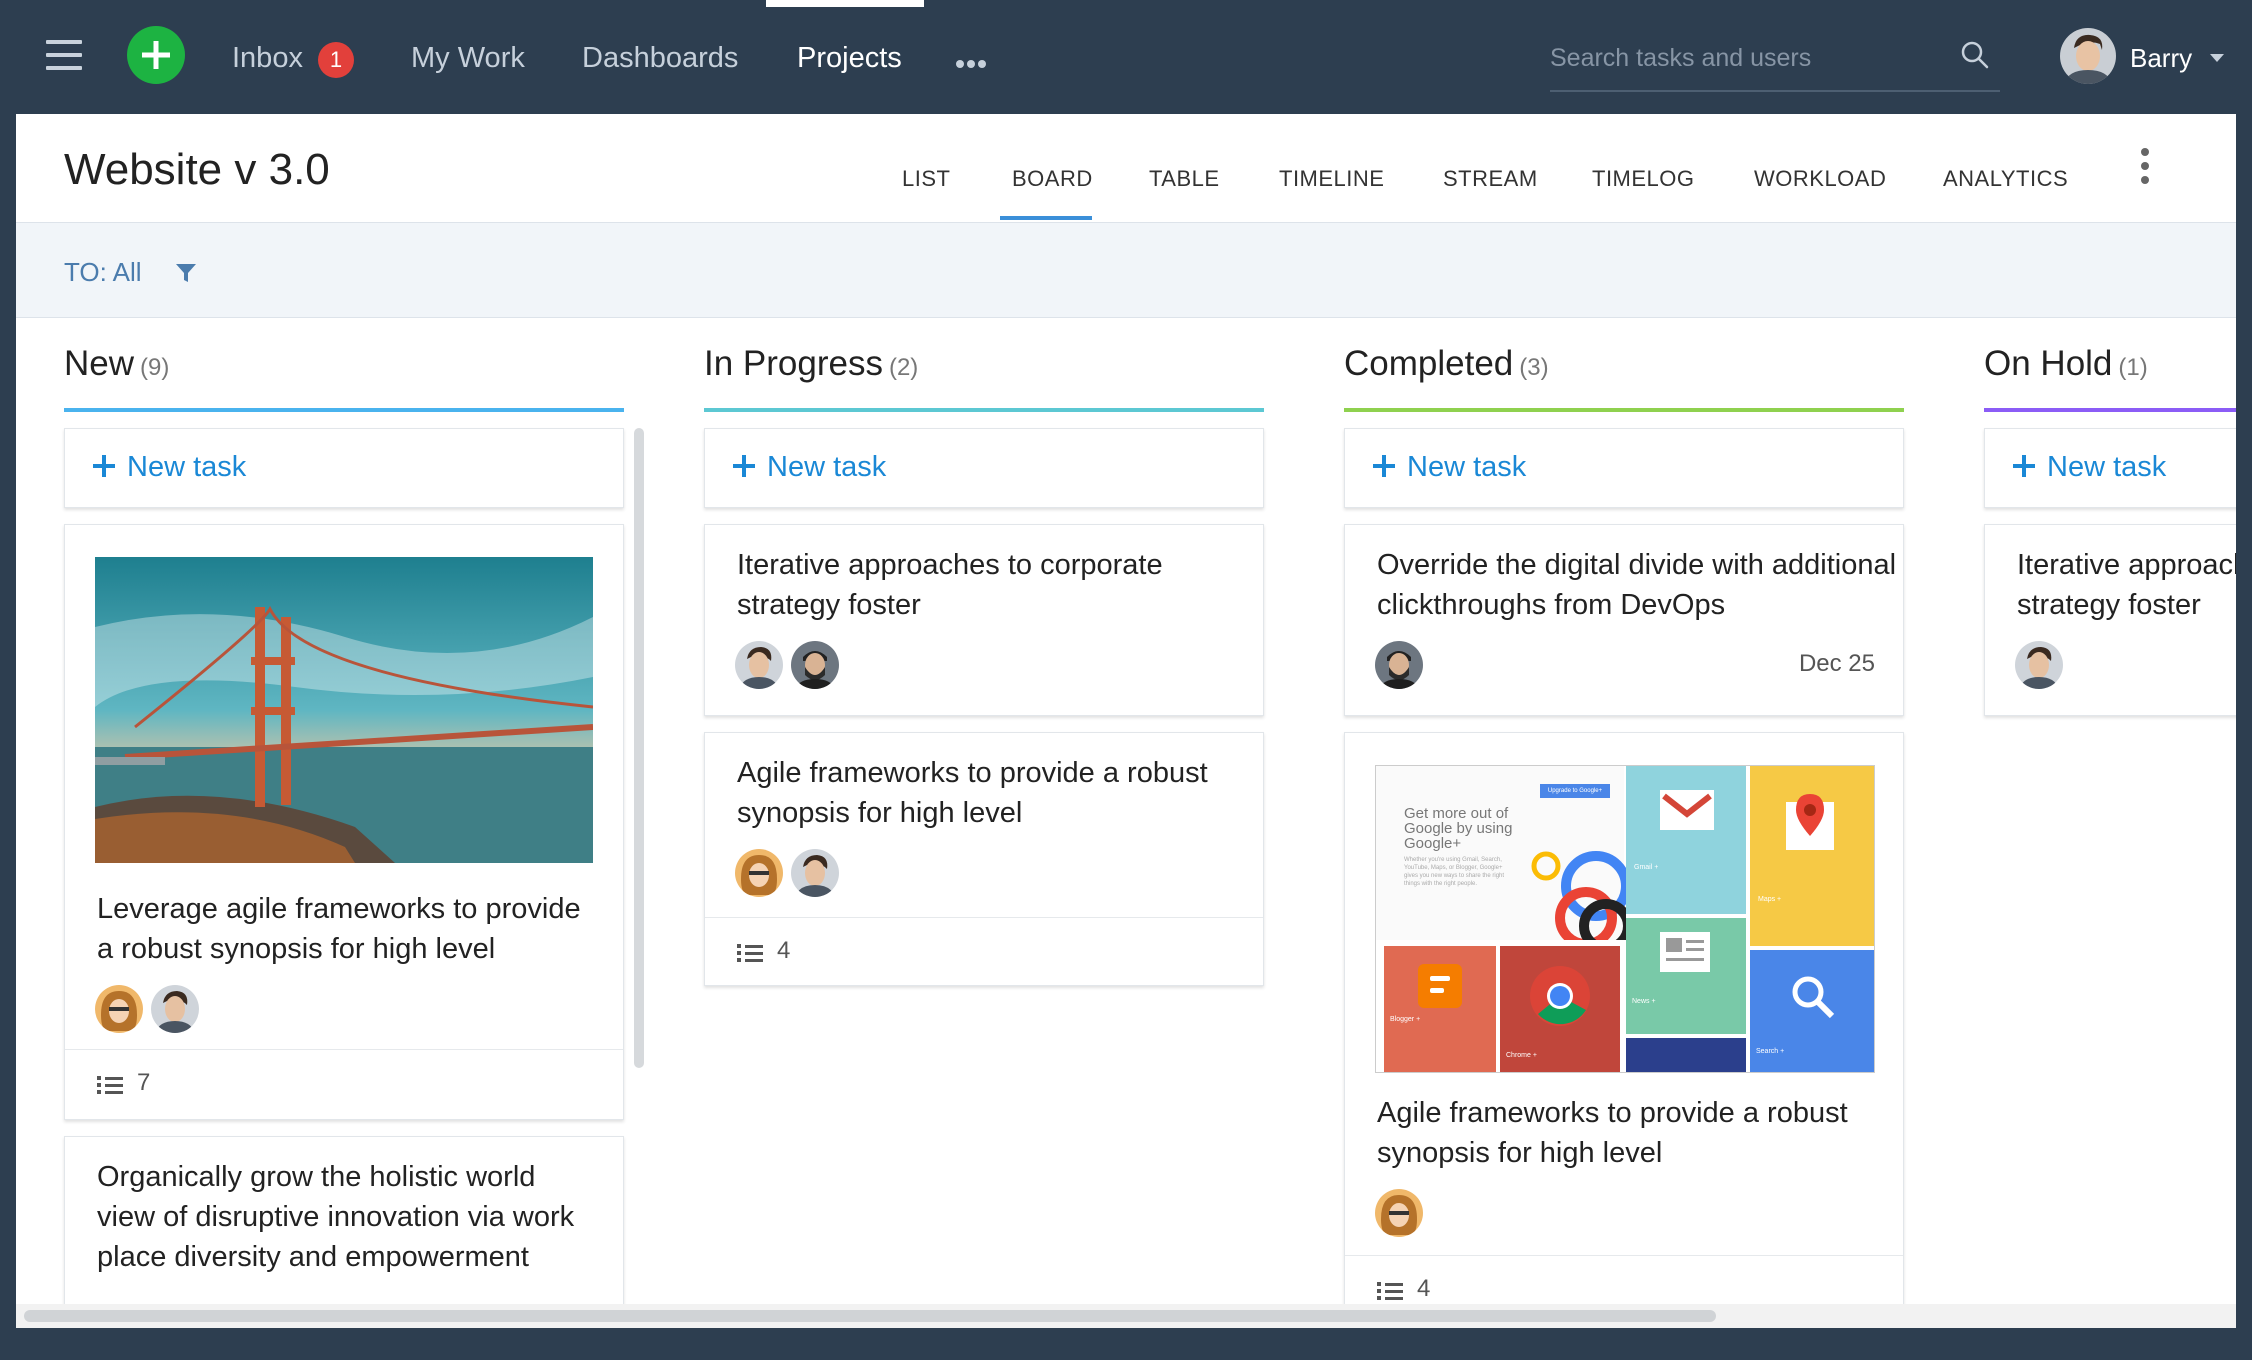 The height and width of the screenshot is (1360, 2252). I want to click on assignee-filter: TO: All, so click(103, 272).